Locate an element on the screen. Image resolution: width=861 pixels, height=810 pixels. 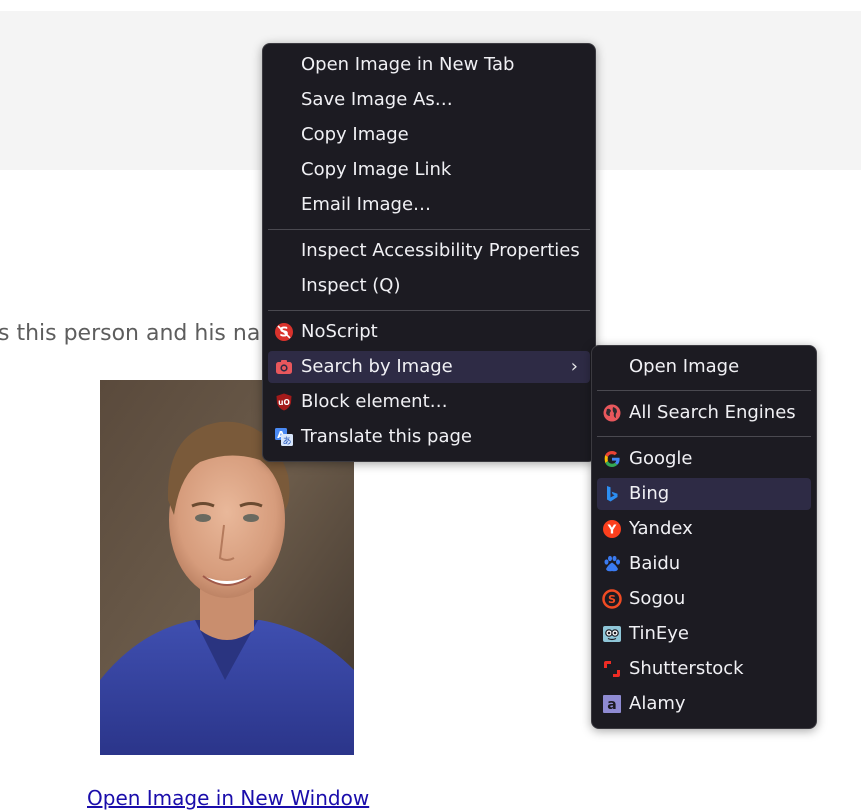
yandex-icon: Y is located at coordinates (612, 529).